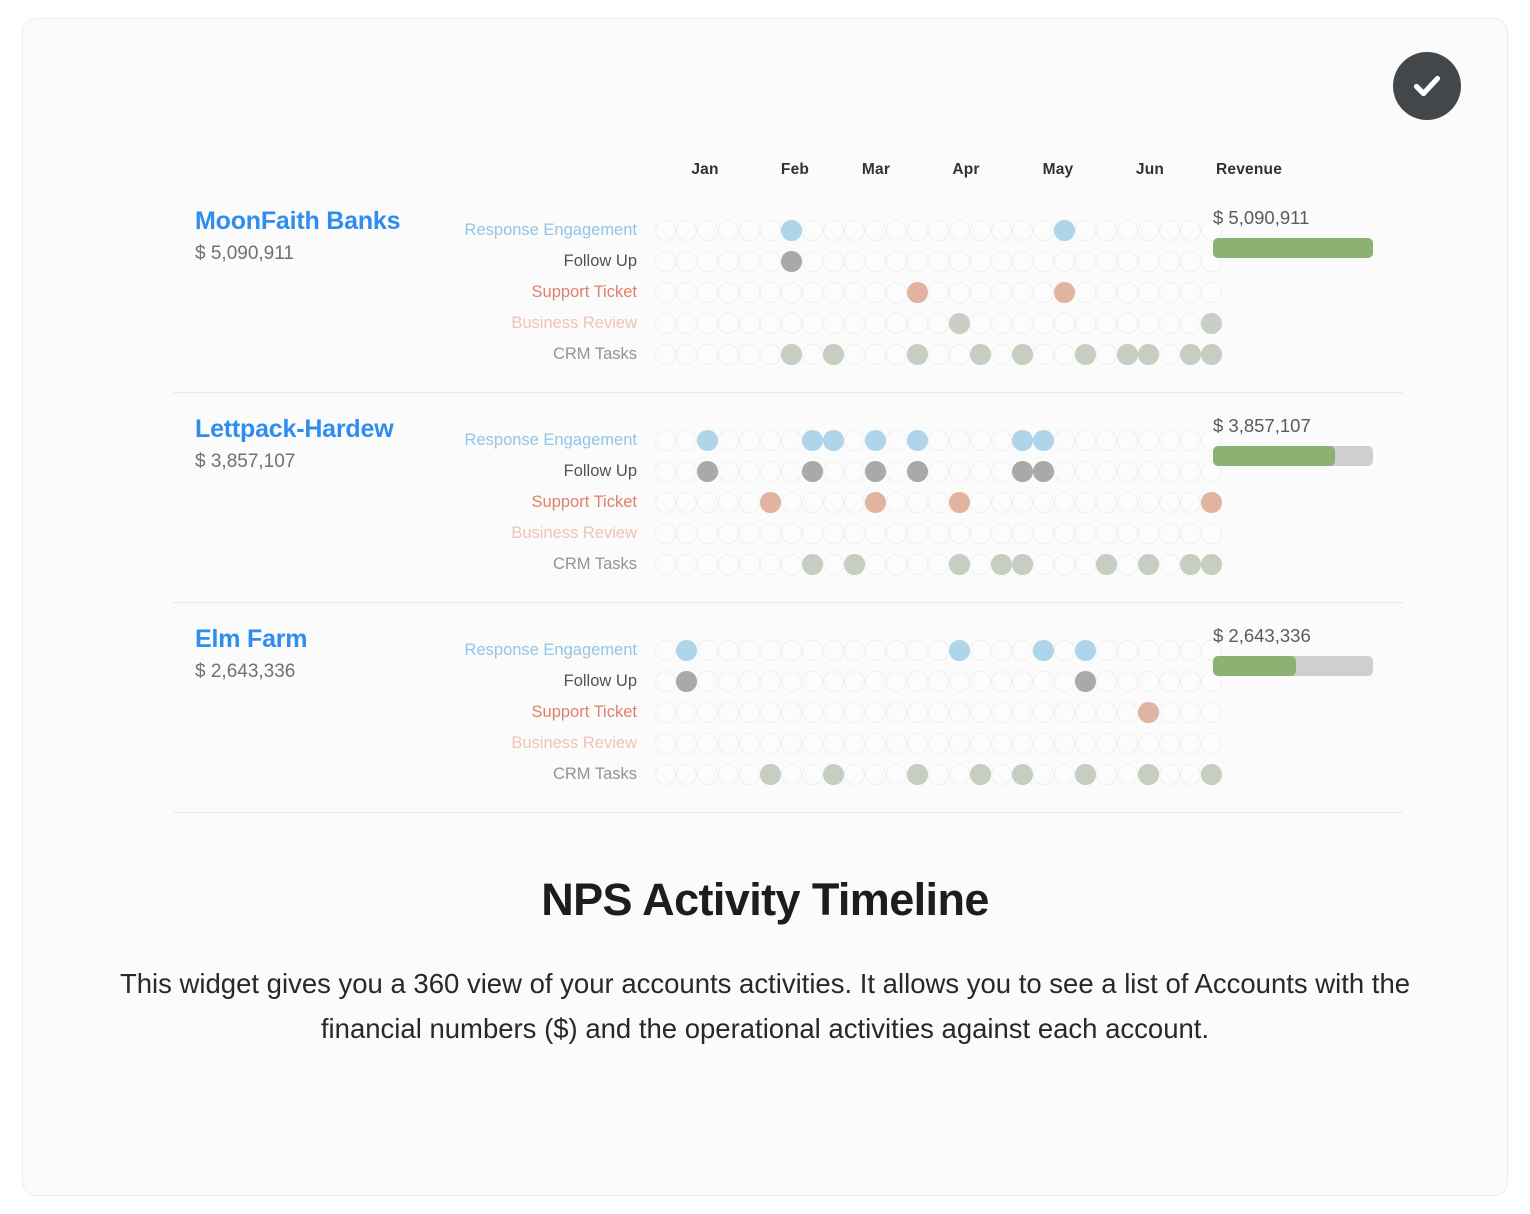  I want to click on check-circle-icon, so click(1427, 86).